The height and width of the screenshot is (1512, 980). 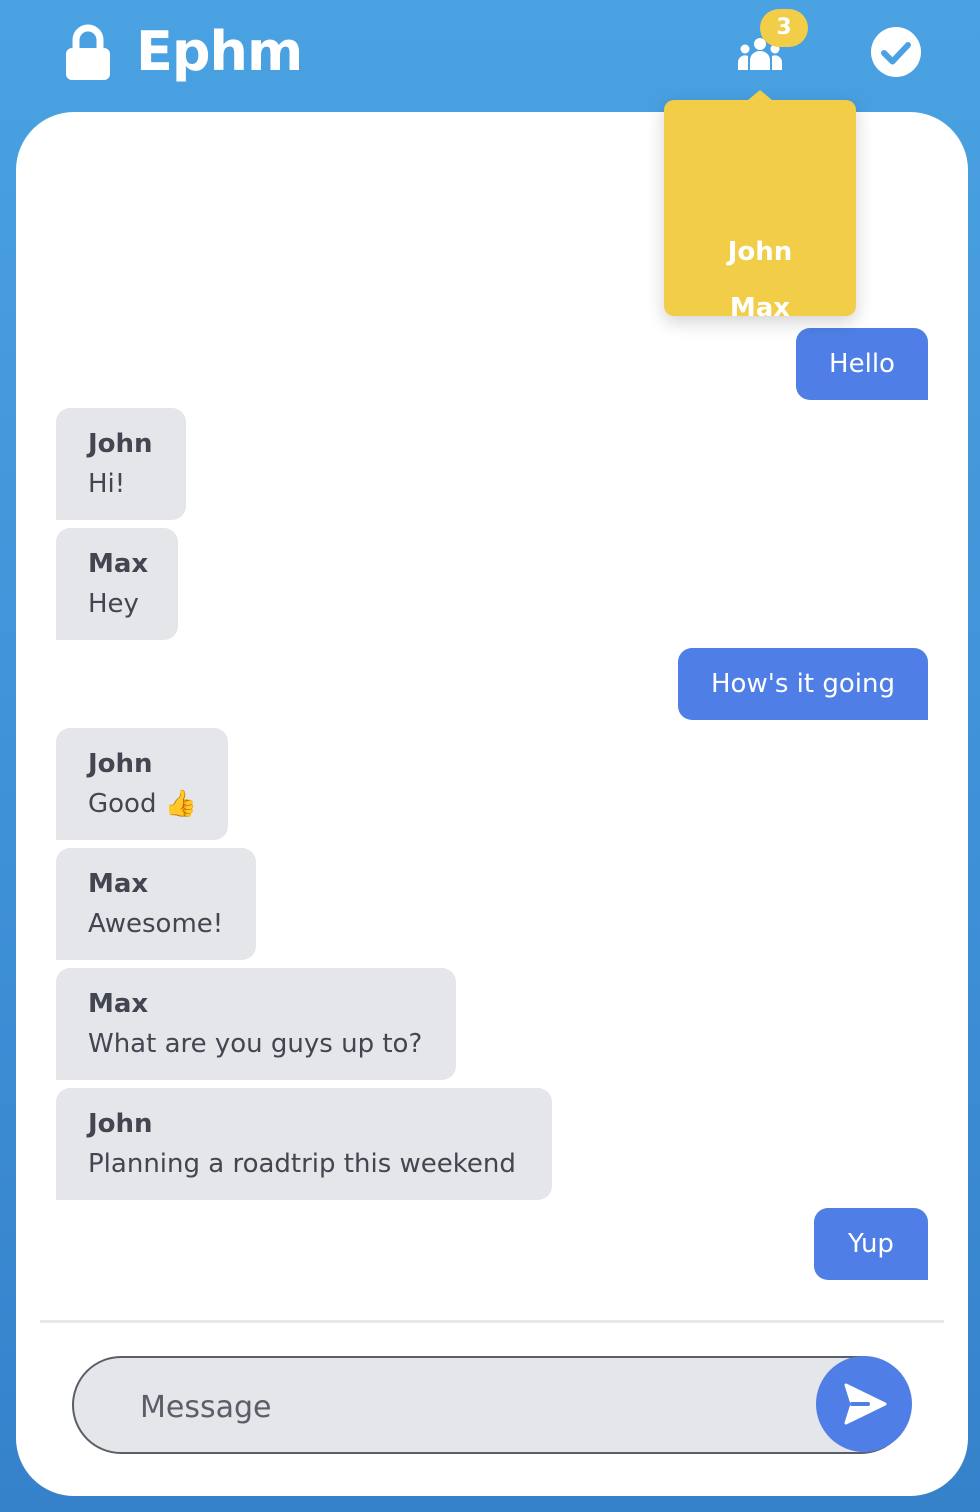 What do you see at coordinates (255, 1044) in the screenshot?
I see `message-text: What are you guys up to?` at bounding box center [255, 1044].